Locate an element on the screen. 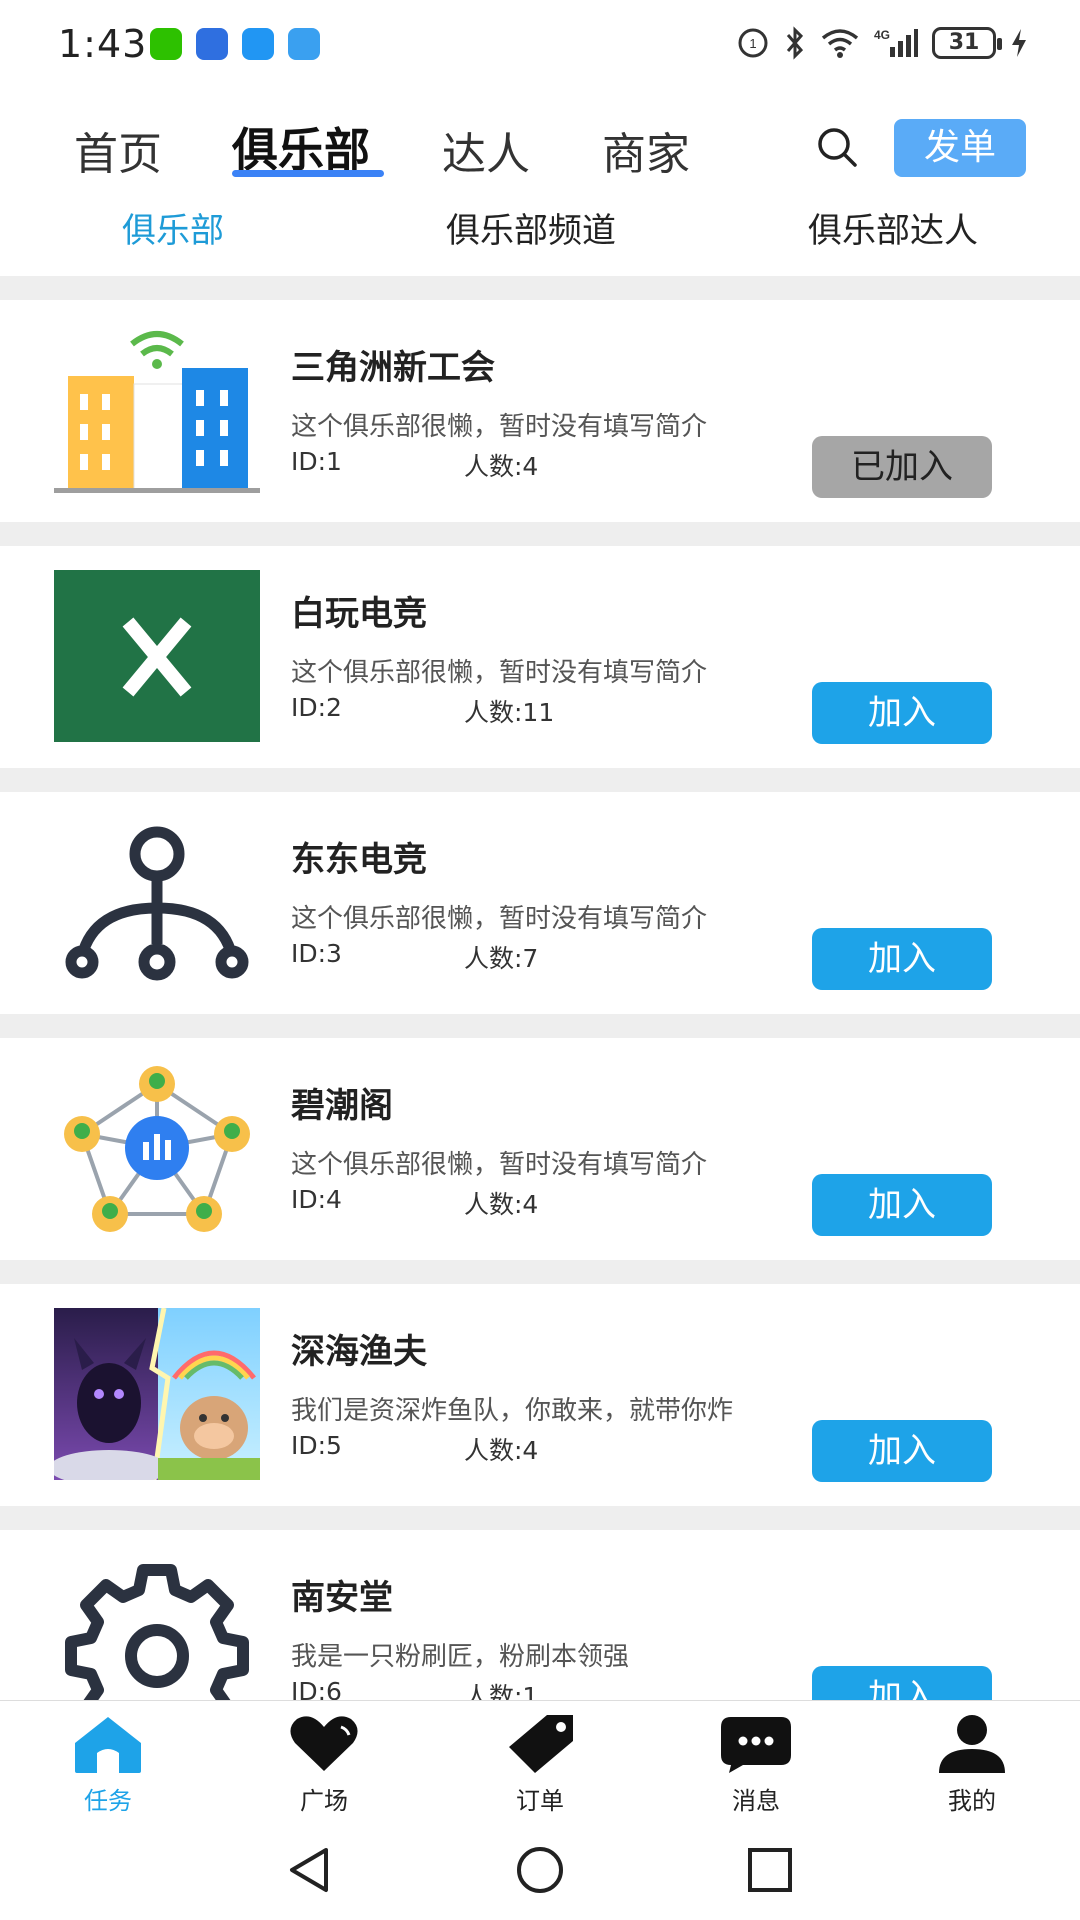 The image size is (1080, 1920). hand-app-icon is located at coordinates (212, 44).